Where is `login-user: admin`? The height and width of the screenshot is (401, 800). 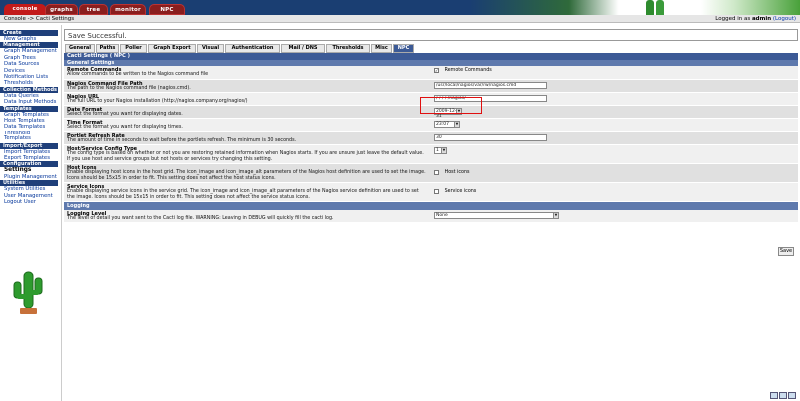
login-user: admin is located at coordinates (761, 19).